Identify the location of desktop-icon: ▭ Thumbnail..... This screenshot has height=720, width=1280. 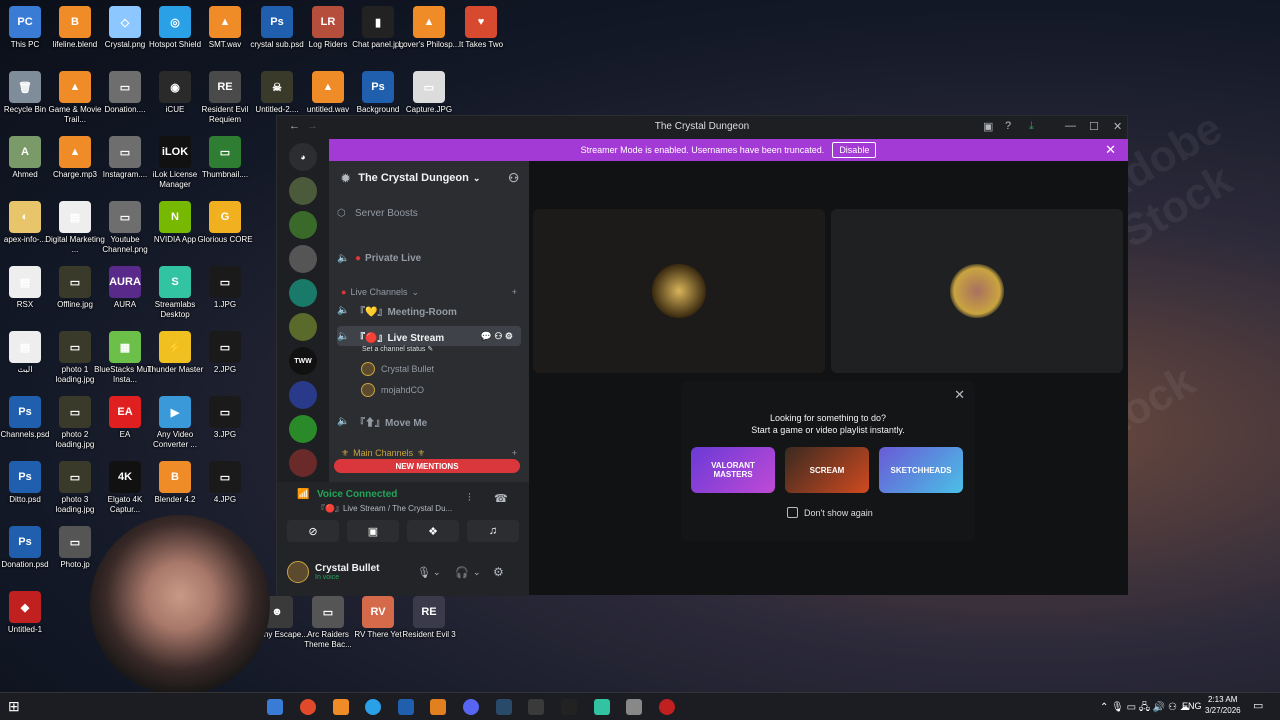
(225, 167).